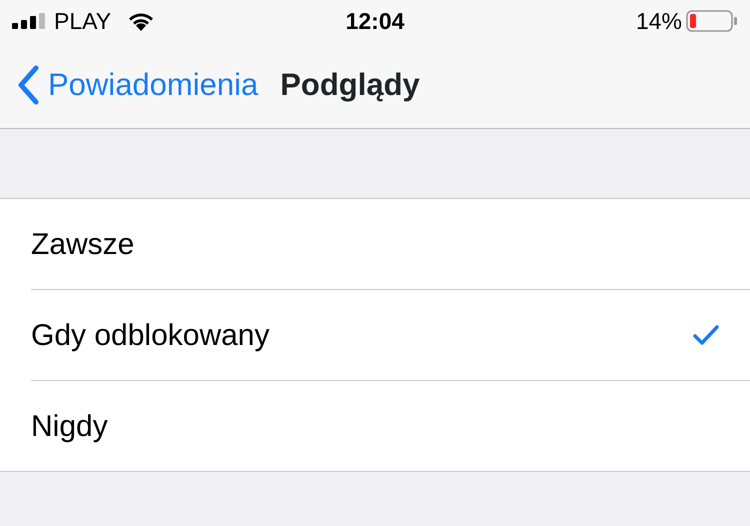 This screenshot has width=750, height=526. I want to click on back-chevron-icon, so click(28, 85).